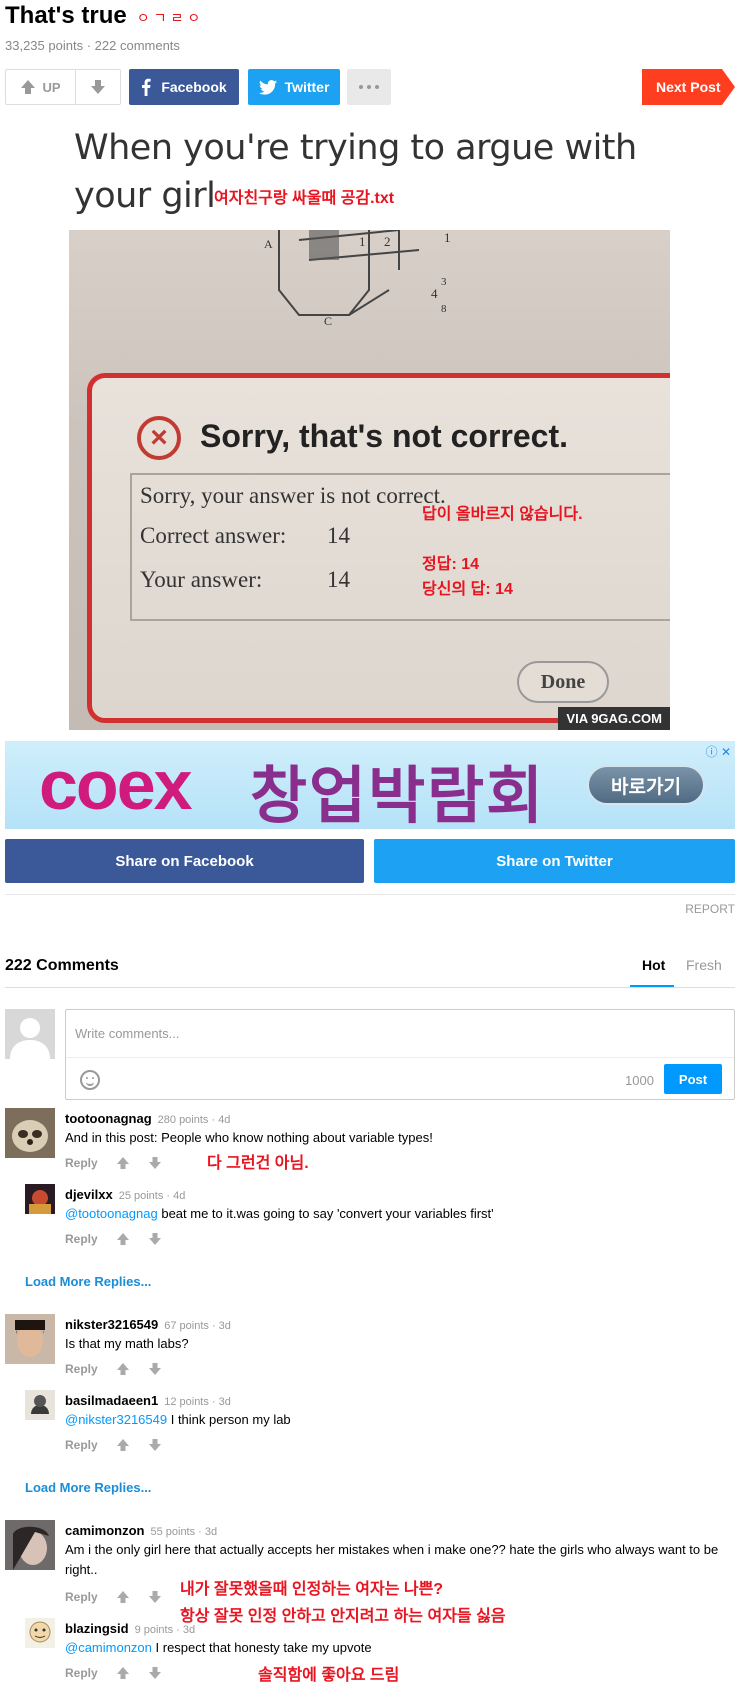 The image size is (755, 1694). What do you see at coordinates (184, 87) in the screenshot?
I see `facebook-share-button: Facebook` at bounding box center [184, 87].